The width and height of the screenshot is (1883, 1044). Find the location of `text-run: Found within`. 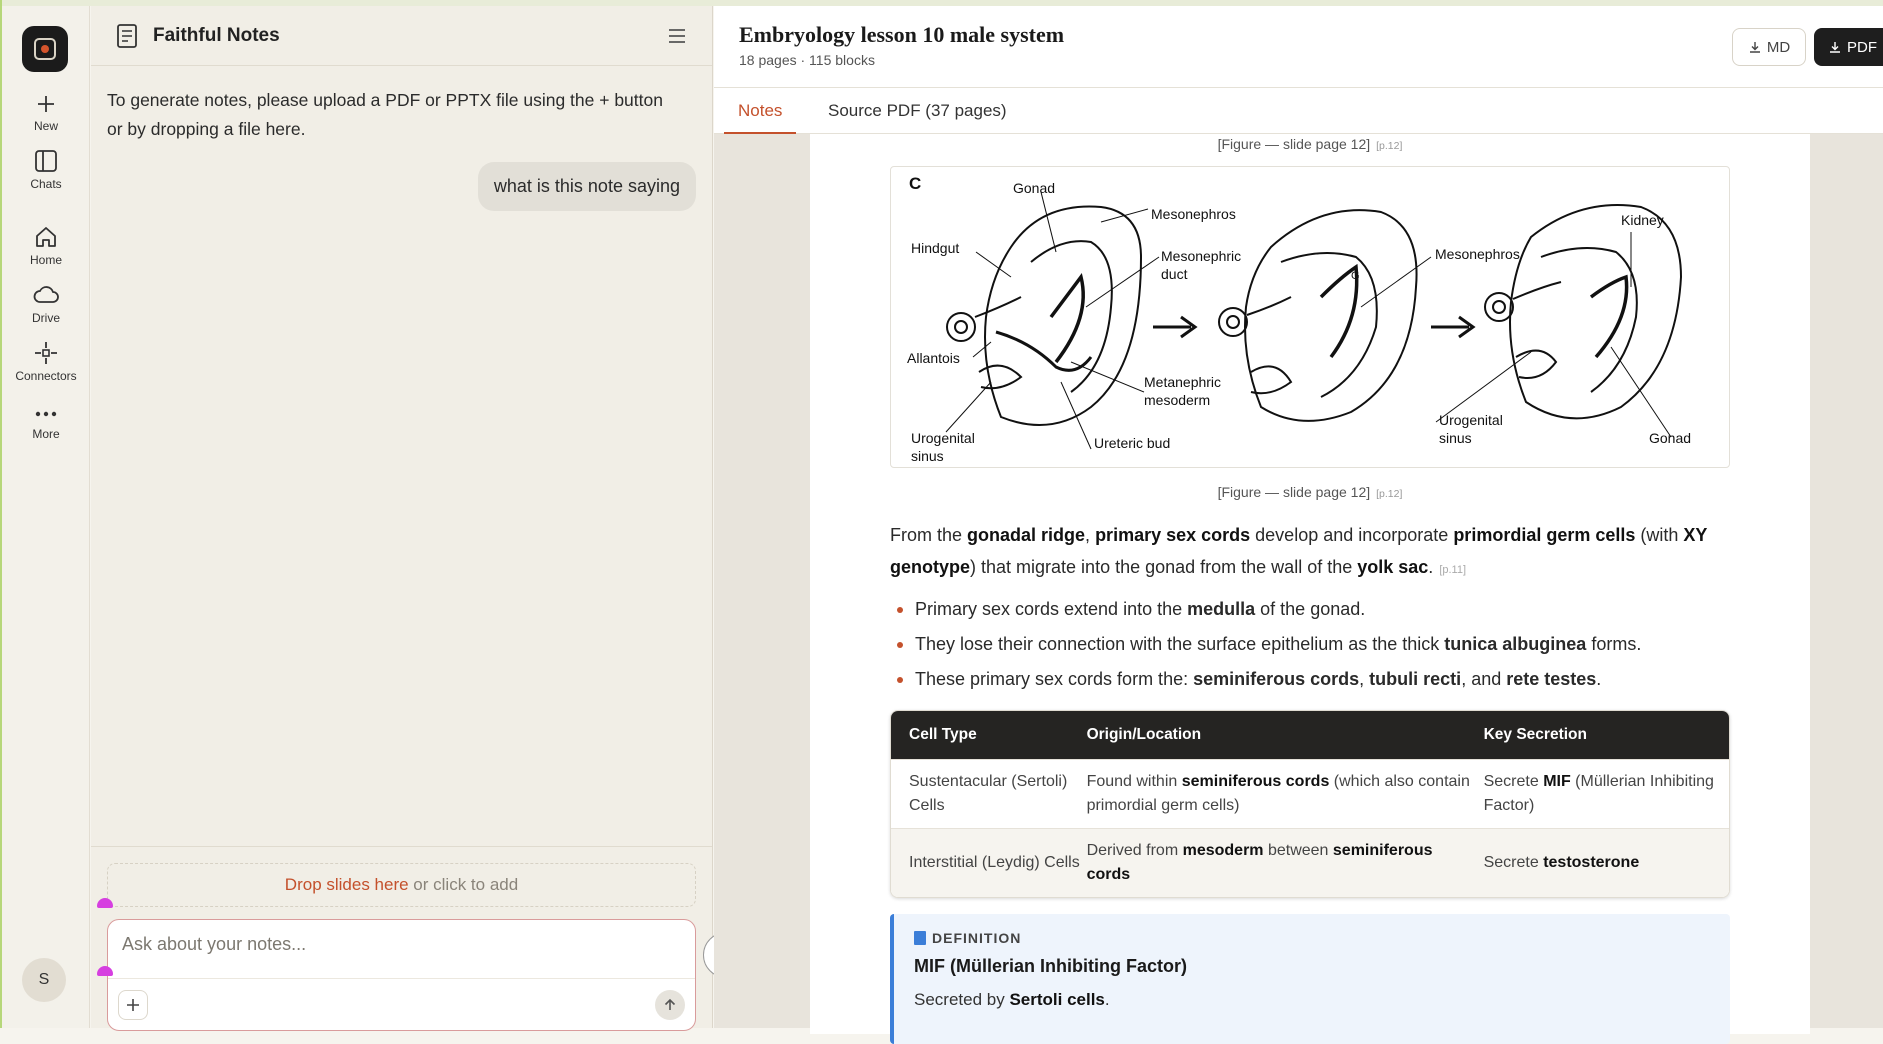

text-run: Found within is located at coordinates (1134, 781).